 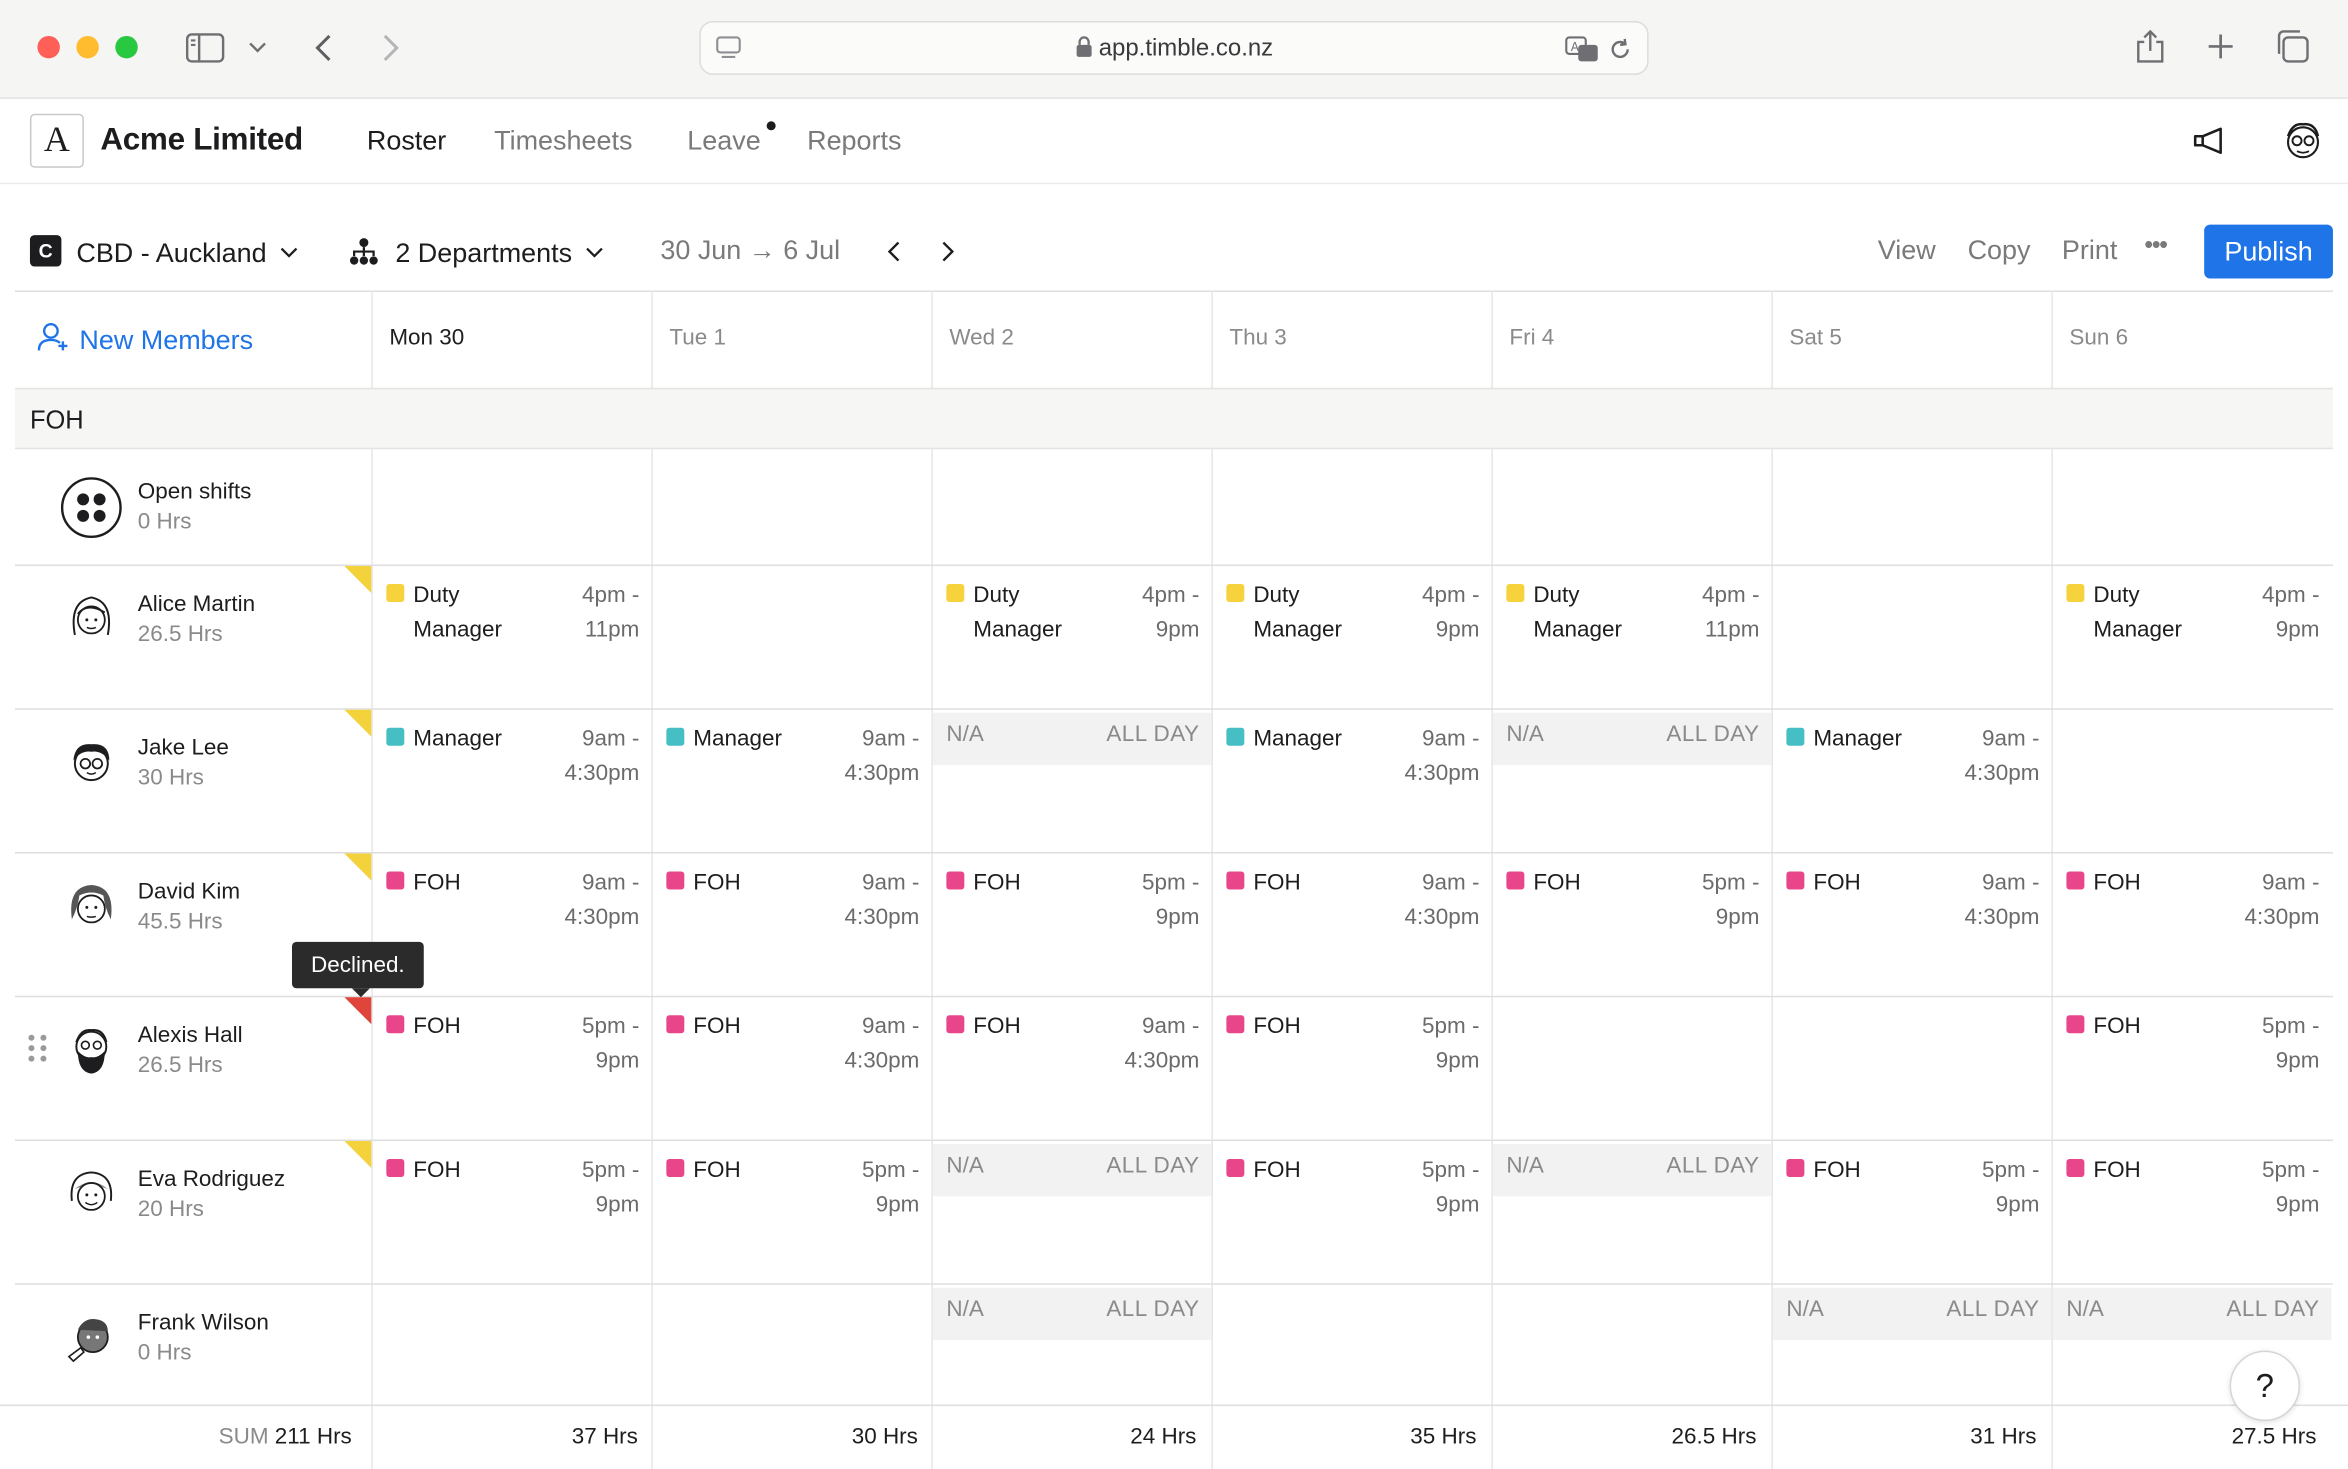 I want to click on forward-icon, so click(x=390, y=48).